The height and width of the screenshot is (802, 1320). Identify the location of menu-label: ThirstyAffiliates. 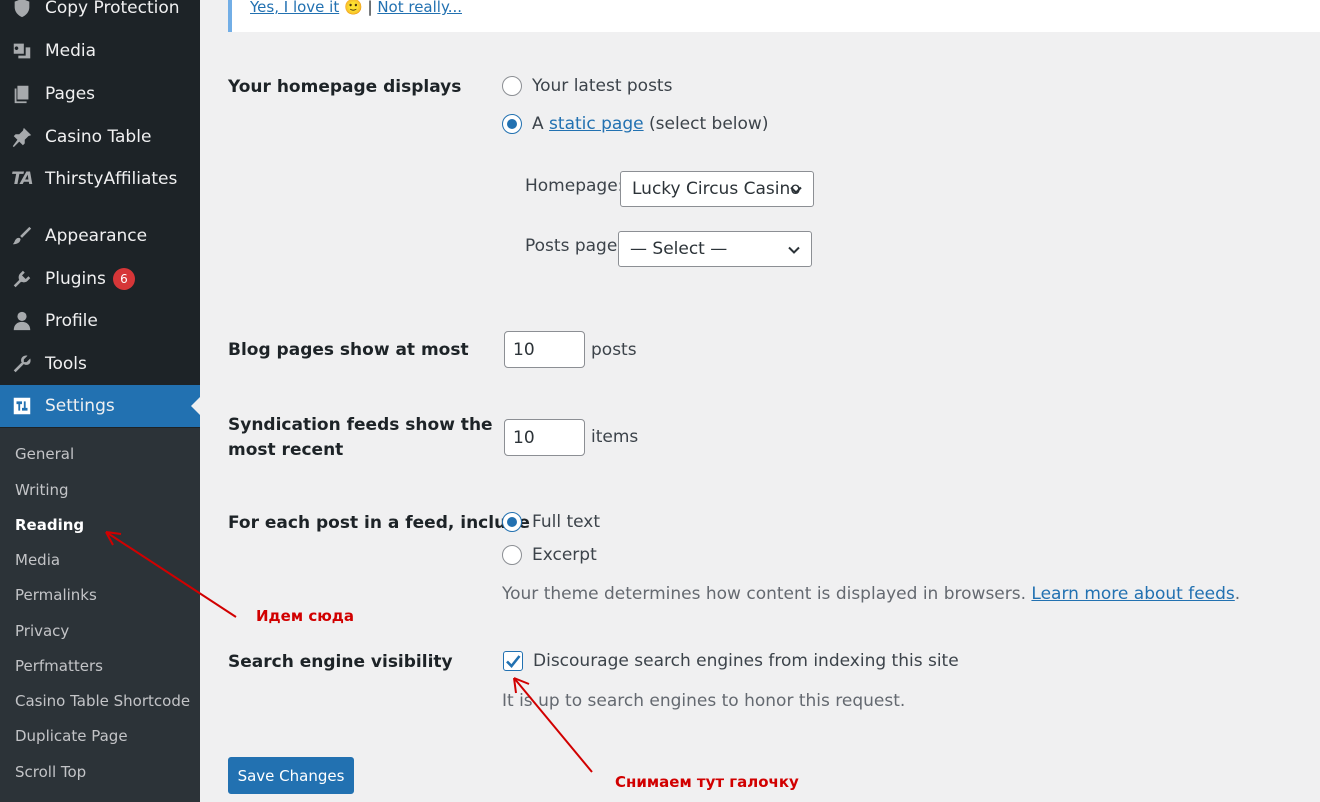
(111, 179).